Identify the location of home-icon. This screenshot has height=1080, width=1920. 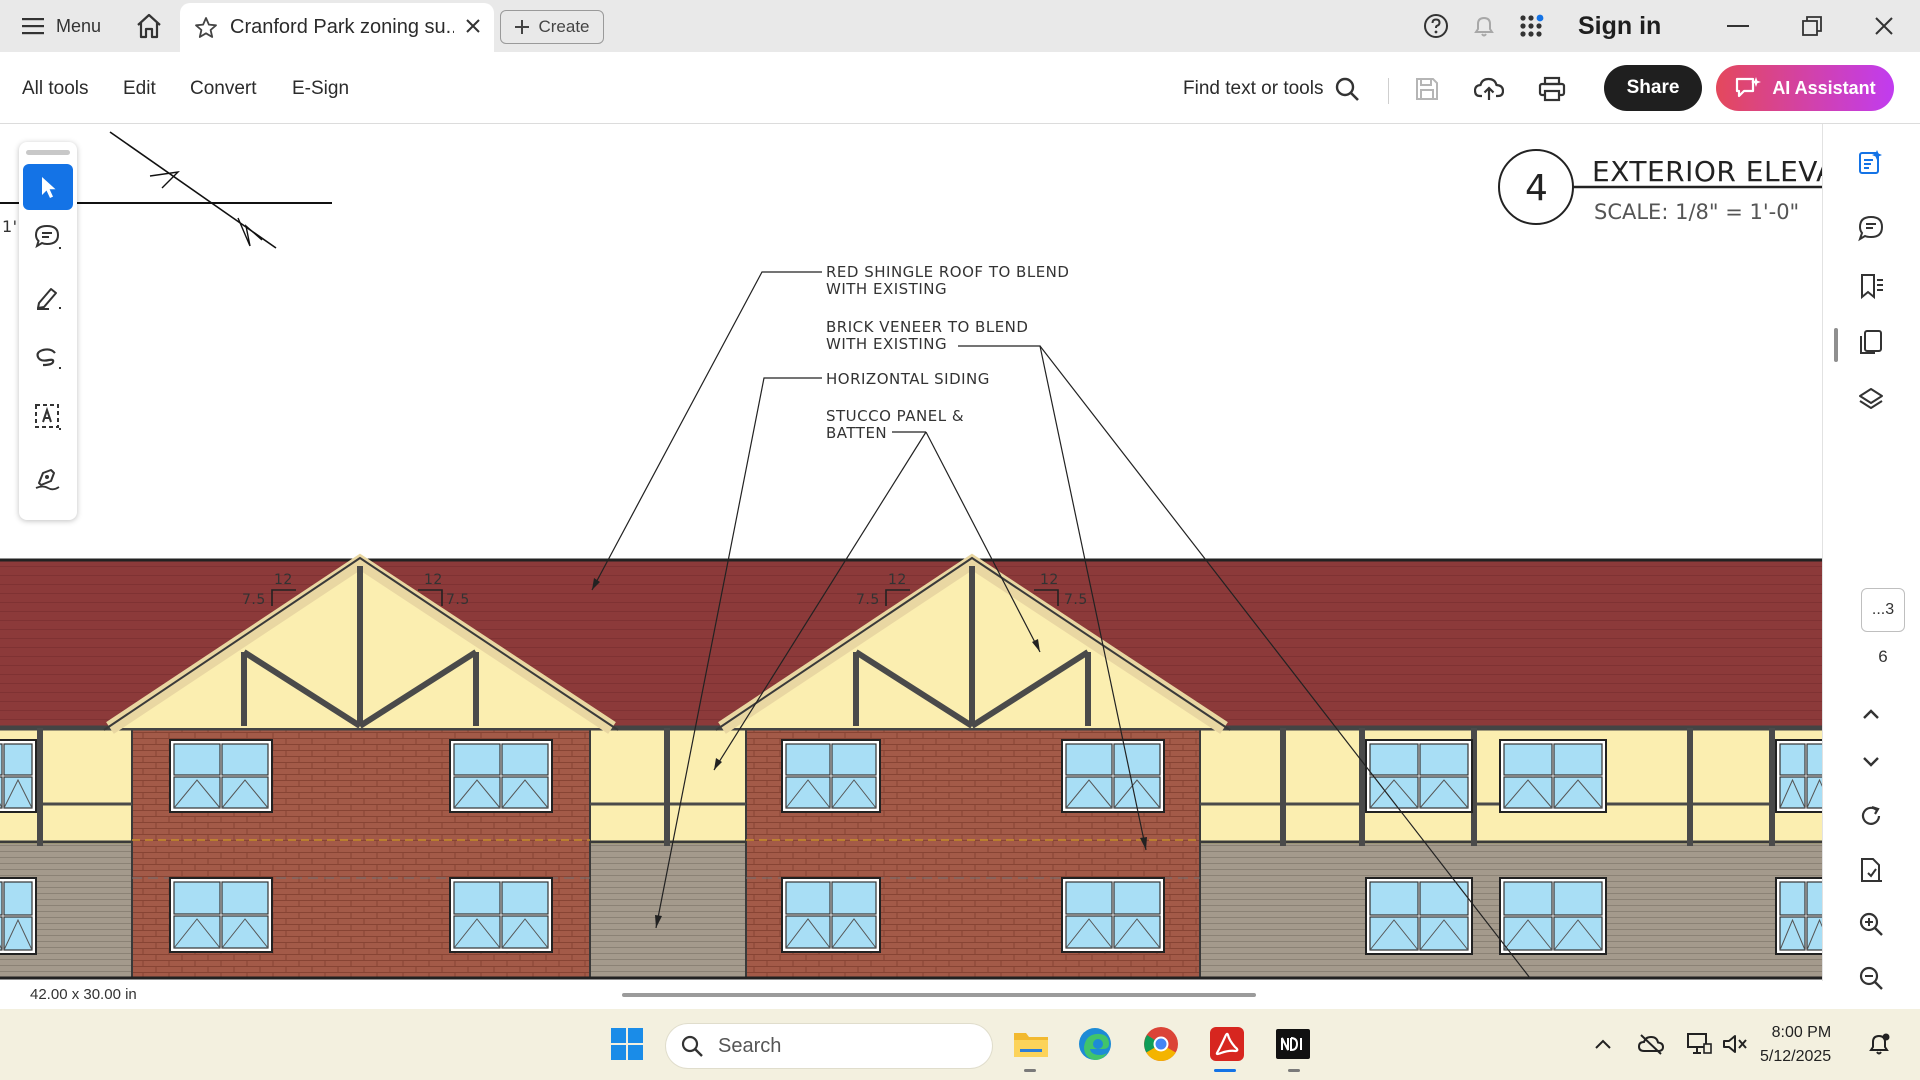
(149, 26).